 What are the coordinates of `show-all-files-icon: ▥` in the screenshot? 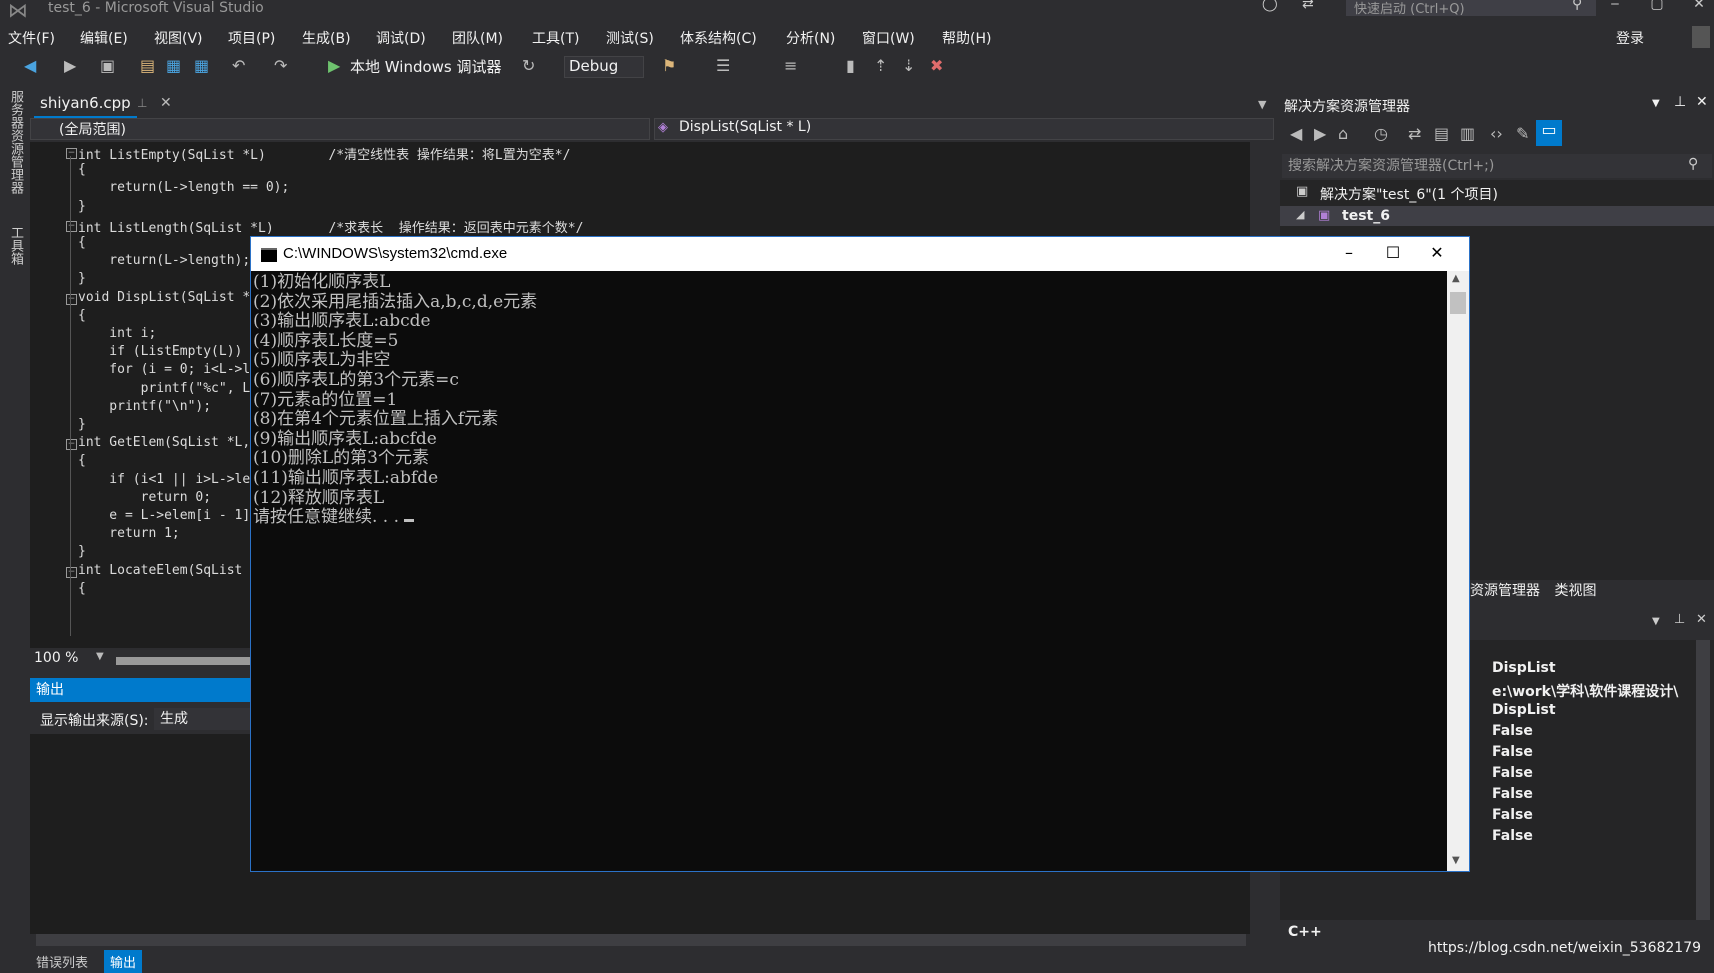 It's located at (1467, 133).